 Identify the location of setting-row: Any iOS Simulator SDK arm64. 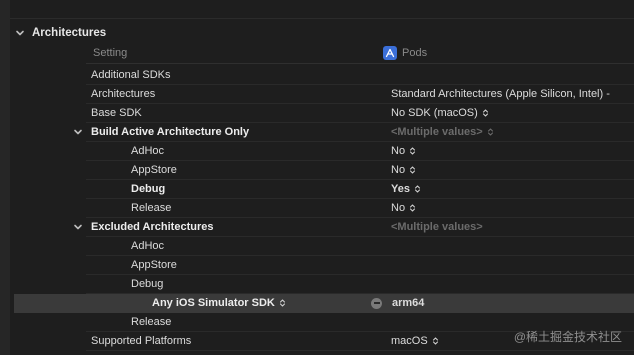
(324, 303).